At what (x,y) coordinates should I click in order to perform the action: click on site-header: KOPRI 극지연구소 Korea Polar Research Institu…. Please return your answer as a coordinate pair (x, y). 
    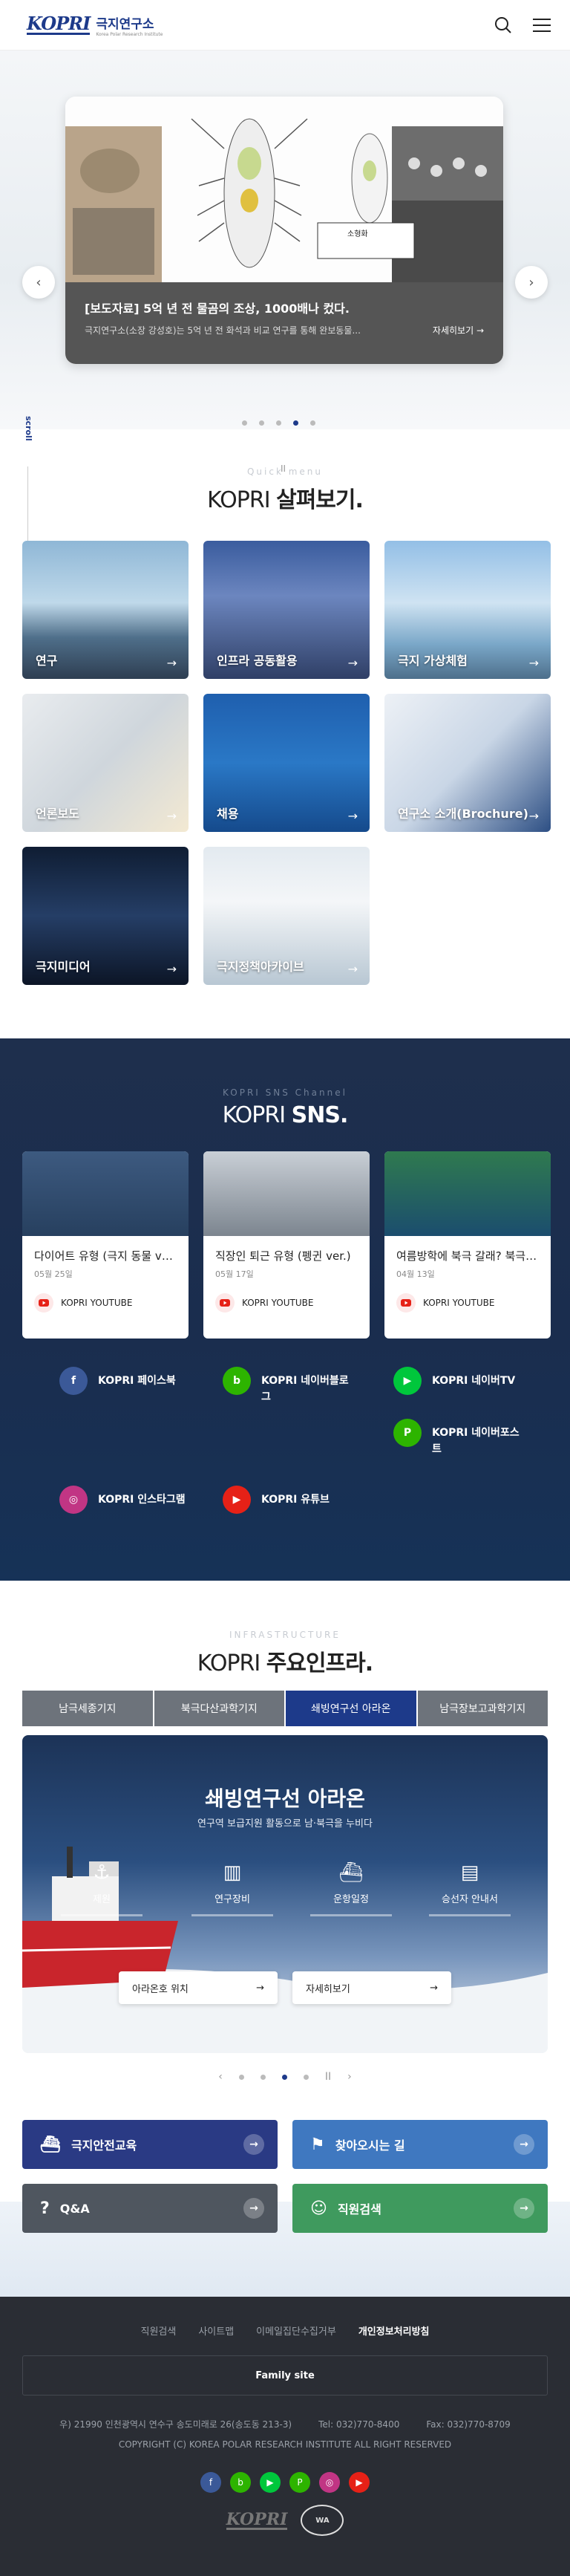
    Looking at the image, I should click on (285, 25).